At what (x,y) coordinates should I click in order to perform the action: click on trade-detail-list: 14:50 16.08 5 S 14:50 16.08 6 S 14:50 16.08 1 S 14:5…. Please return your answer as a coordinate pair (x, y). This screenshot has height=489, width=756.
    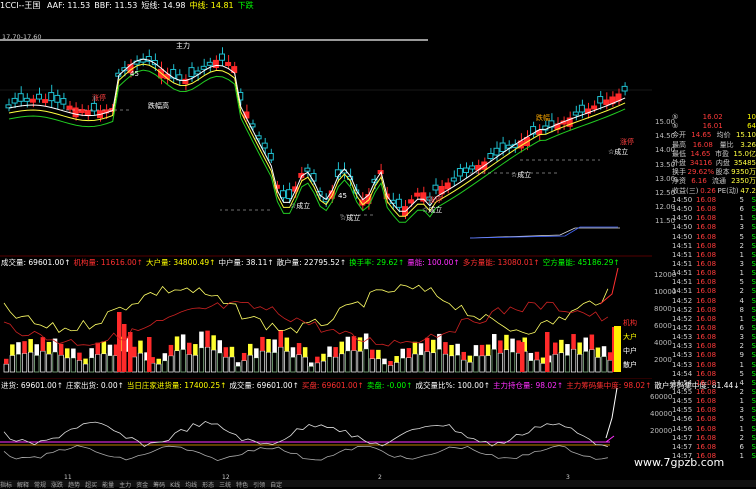
    Looking at the image, I should click on (714, 328).